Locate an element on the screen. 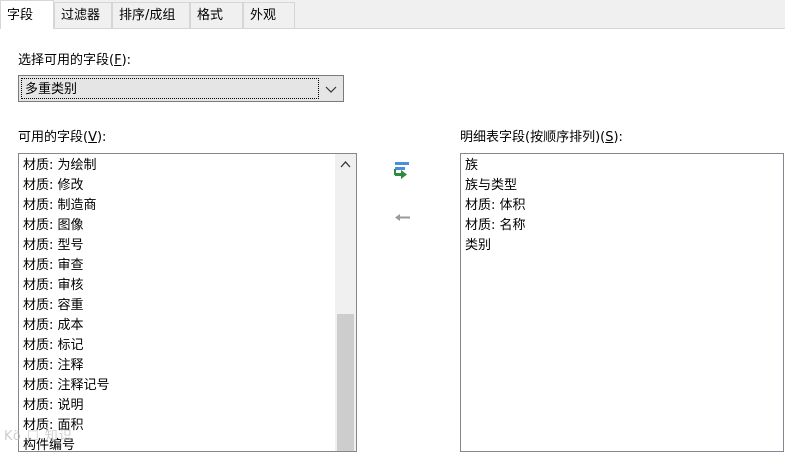  tab-appearance-label: 外观 is located at coordinates (263, 15).